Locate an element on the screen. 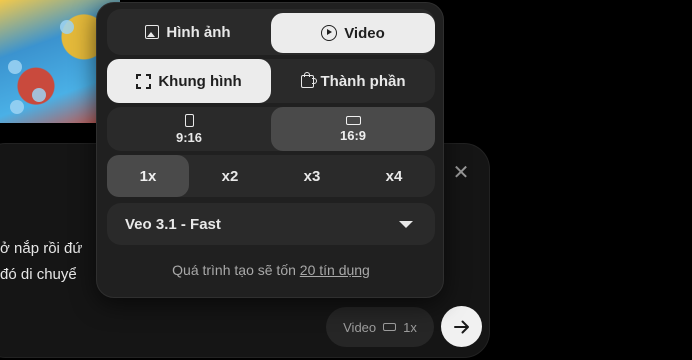 The height and width of the screenshot is (360, 692). tab-frame: Khung hình is located at coordinates (189, 81).